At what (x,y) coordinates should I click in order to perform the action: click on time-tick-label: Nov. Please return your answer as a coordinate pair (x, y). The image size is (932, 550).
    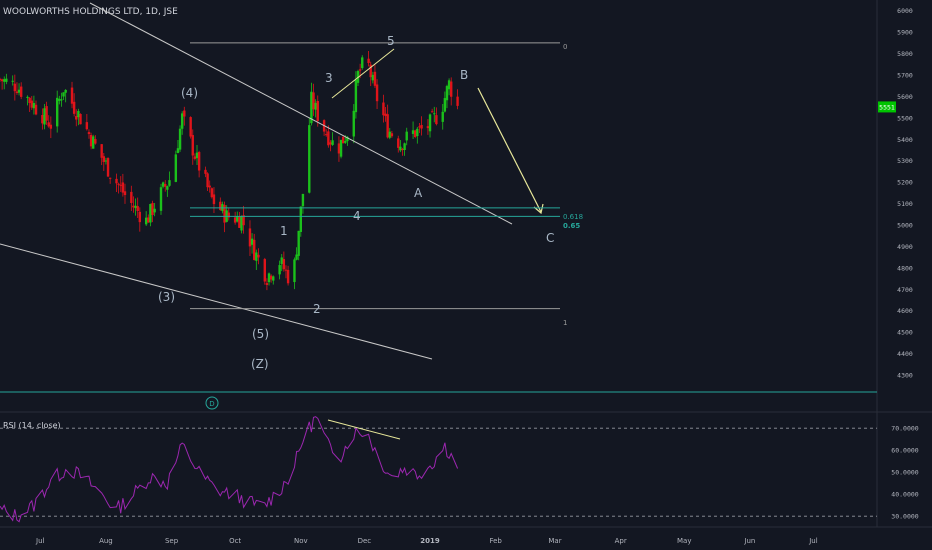
    Looking at the image, I should click on (301, 541).